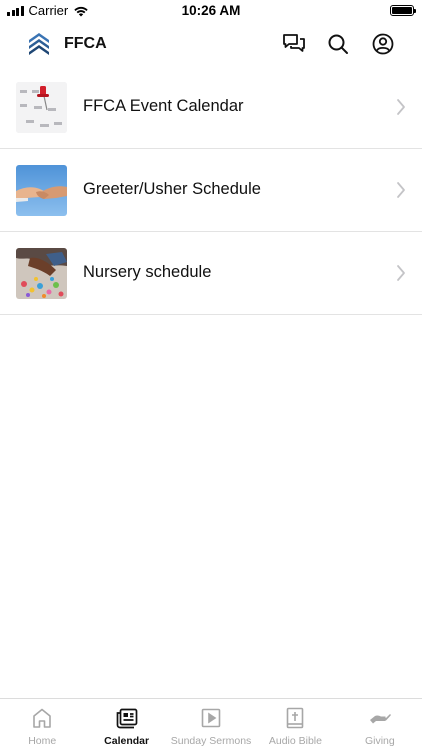 Image resolution: width=422 pixels, height=750 pixels. Describe the element at coordinates (211, 718) in the screenshot. I see `play-icon` at that location.